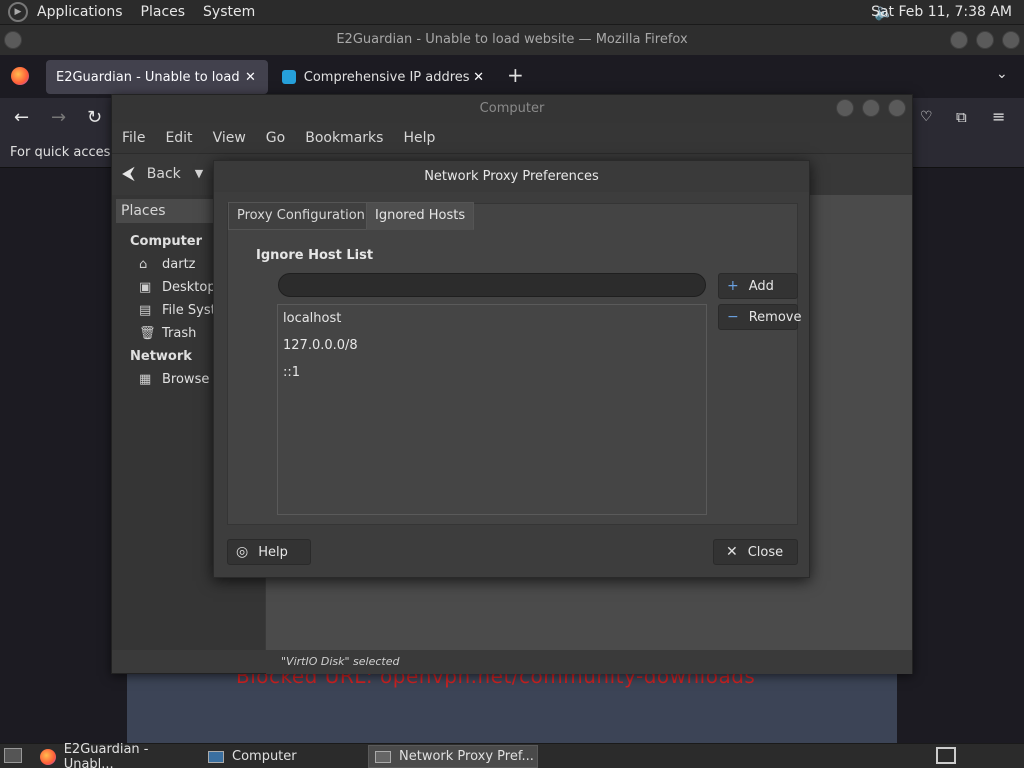 The image size is (1024, 768). Describe the element at coordinates (926, 117) in the screenshot. I see `pocket-icon: ♡` at that location.